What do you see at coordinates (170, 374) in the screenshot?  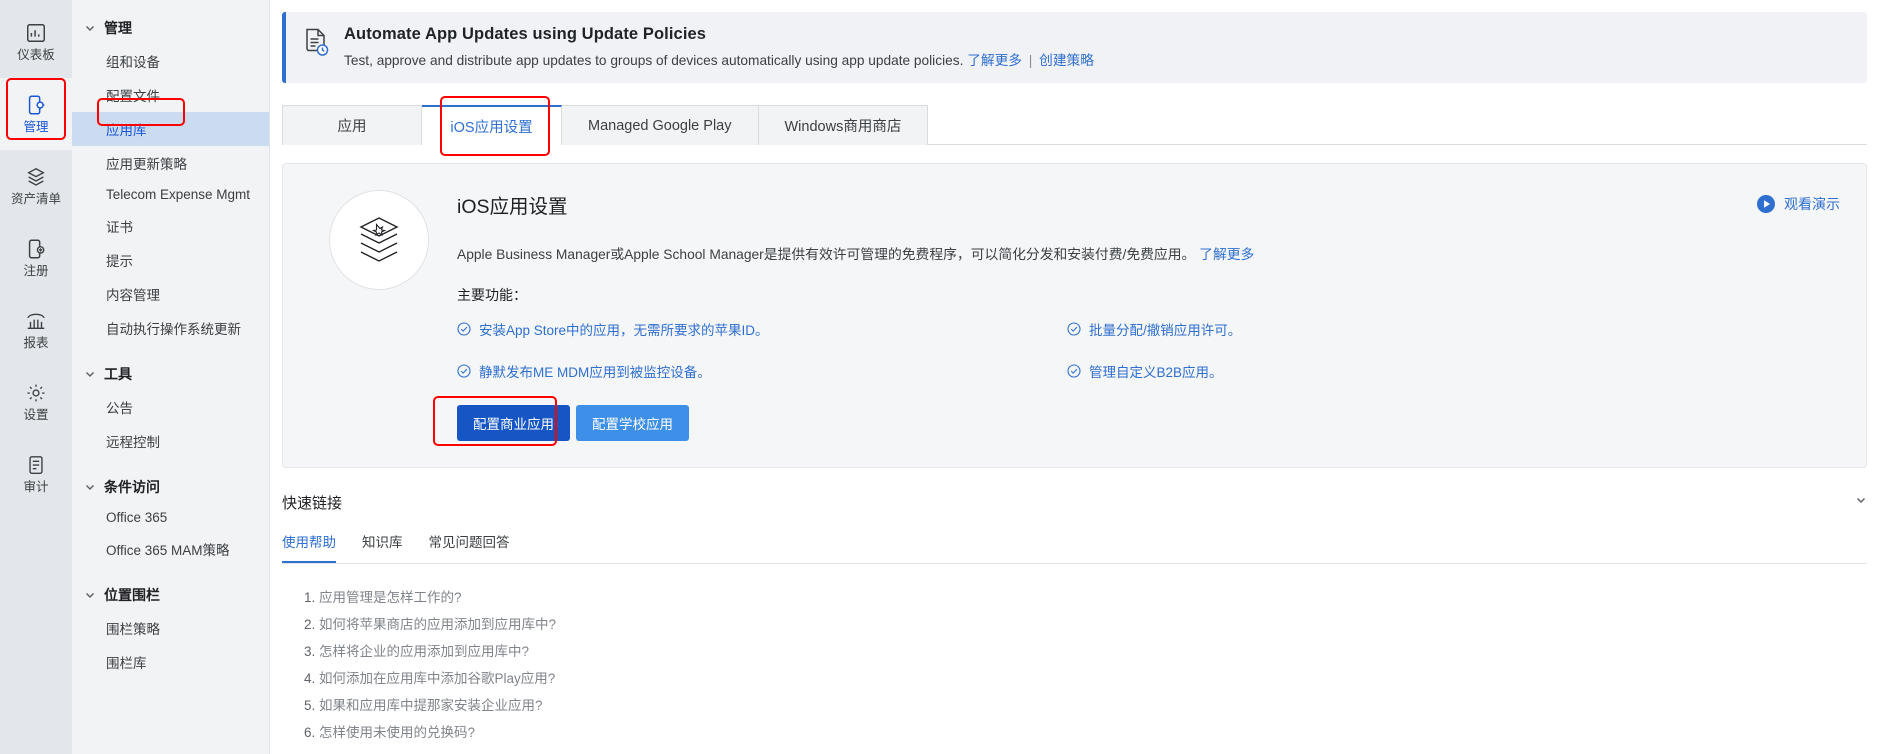 I see `nav-group-header-tools: 工具` at bounding box center [170, 374].